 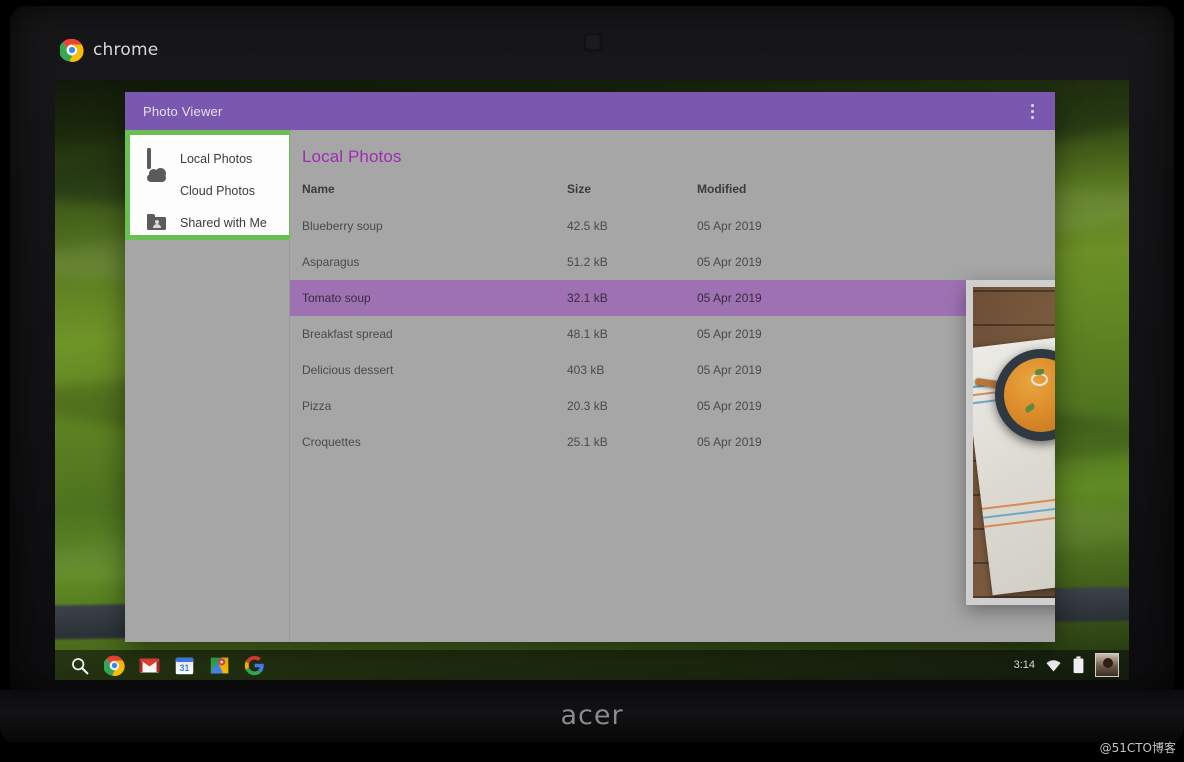 What do you see at coordinates (223, 223) in the screenshot?
I see `sidebar-item-label: Shared with Me` at bounding box center [223, 223].